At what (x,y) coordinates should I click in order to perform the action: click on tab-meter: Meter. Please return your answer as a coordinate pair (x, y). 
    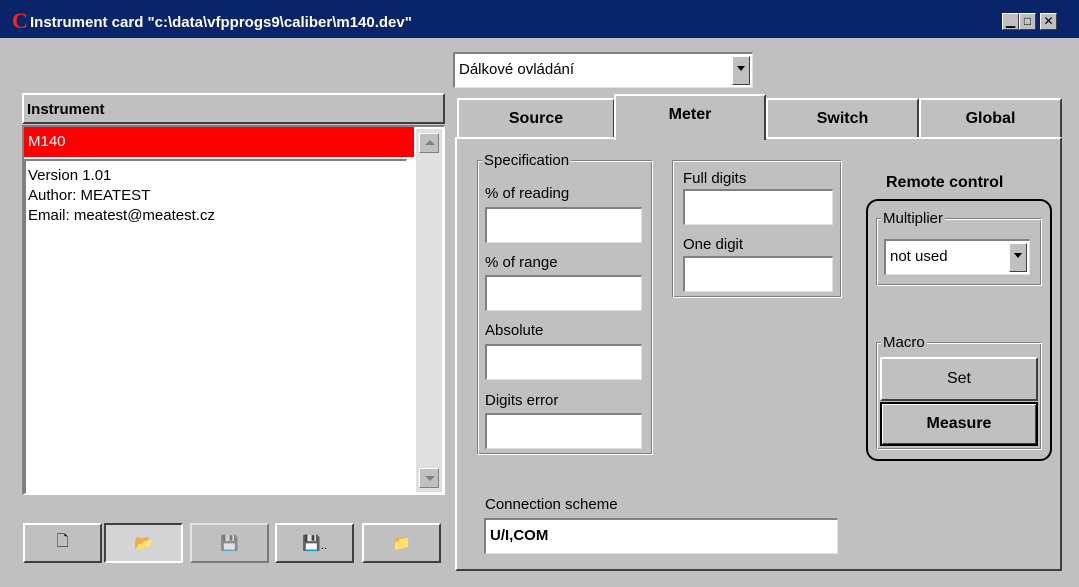
    Looking at the image, I should click on (690, 117).